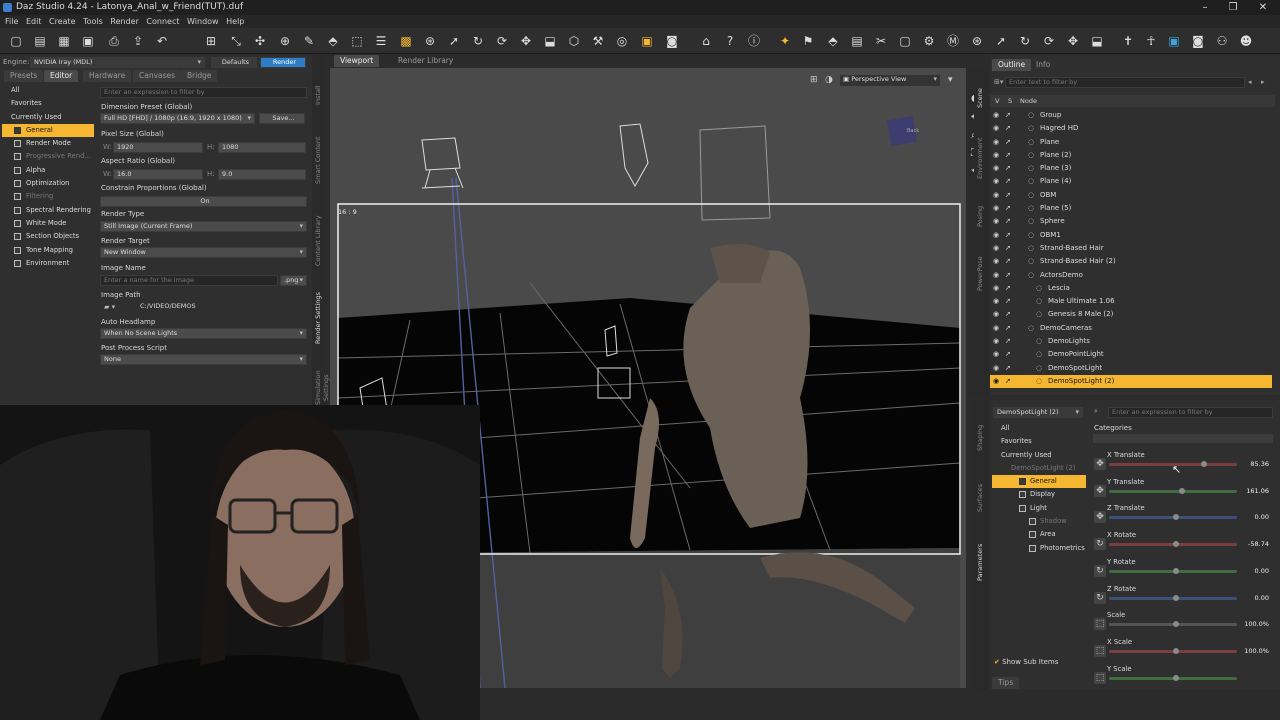 Image resolution: width=1280 pixels, height=720 pixels. I want to click on category-section-objects: Section Objects, so click(48, 236).